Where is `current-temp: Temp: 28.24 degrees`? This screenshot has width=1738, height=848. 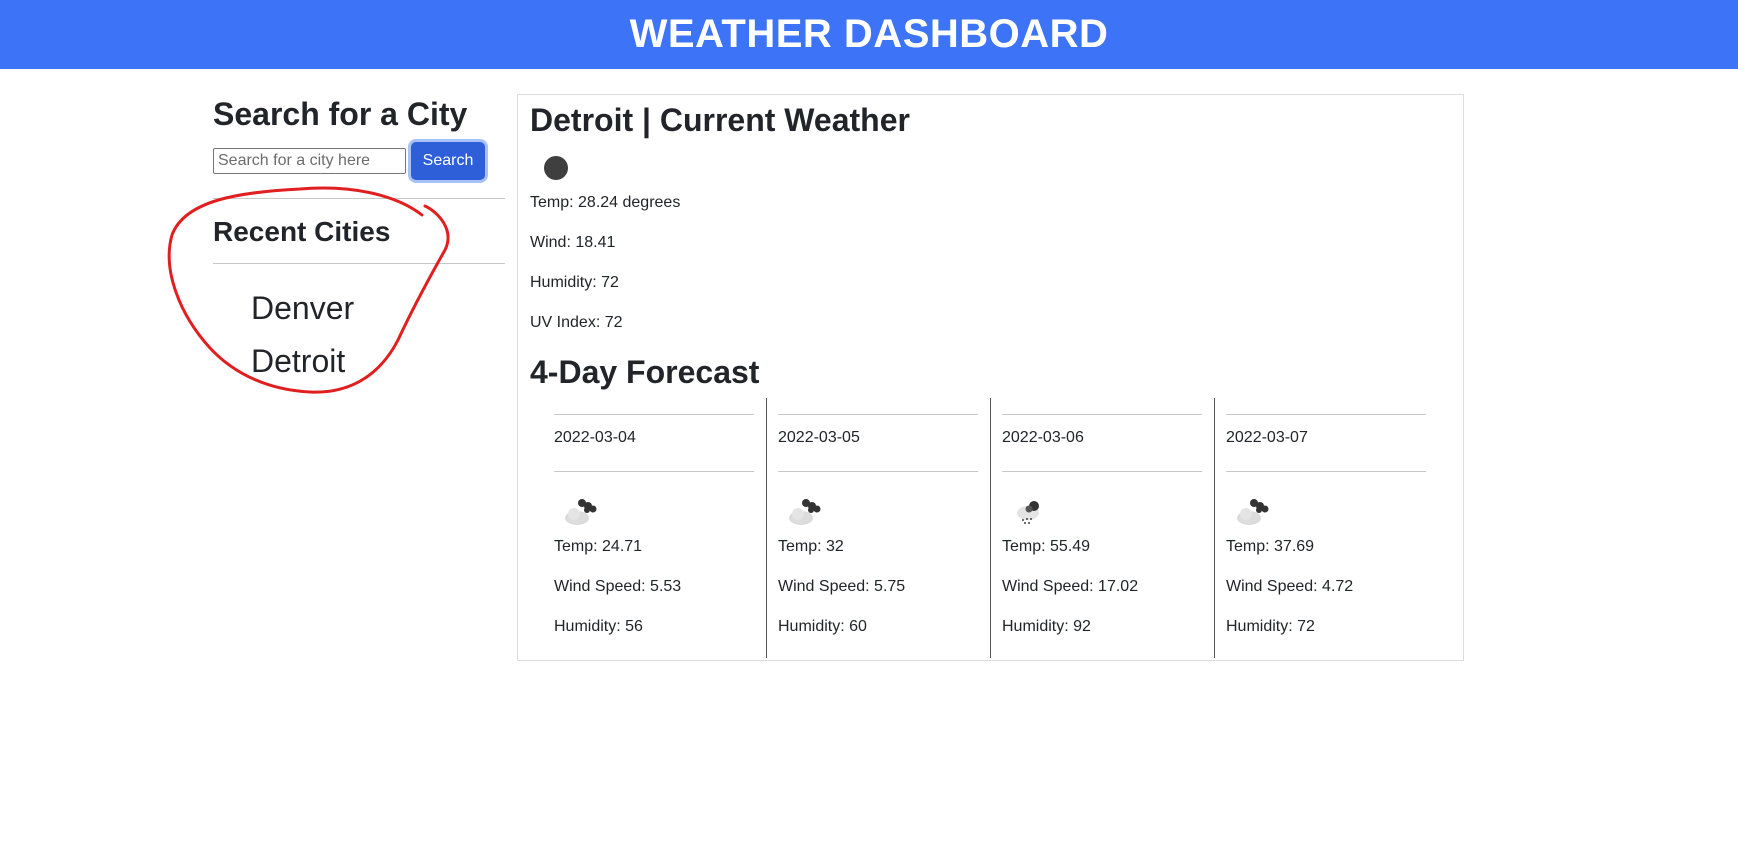
current-temp: Temp: 28.24 degrees is located at coordinates (605, 202).